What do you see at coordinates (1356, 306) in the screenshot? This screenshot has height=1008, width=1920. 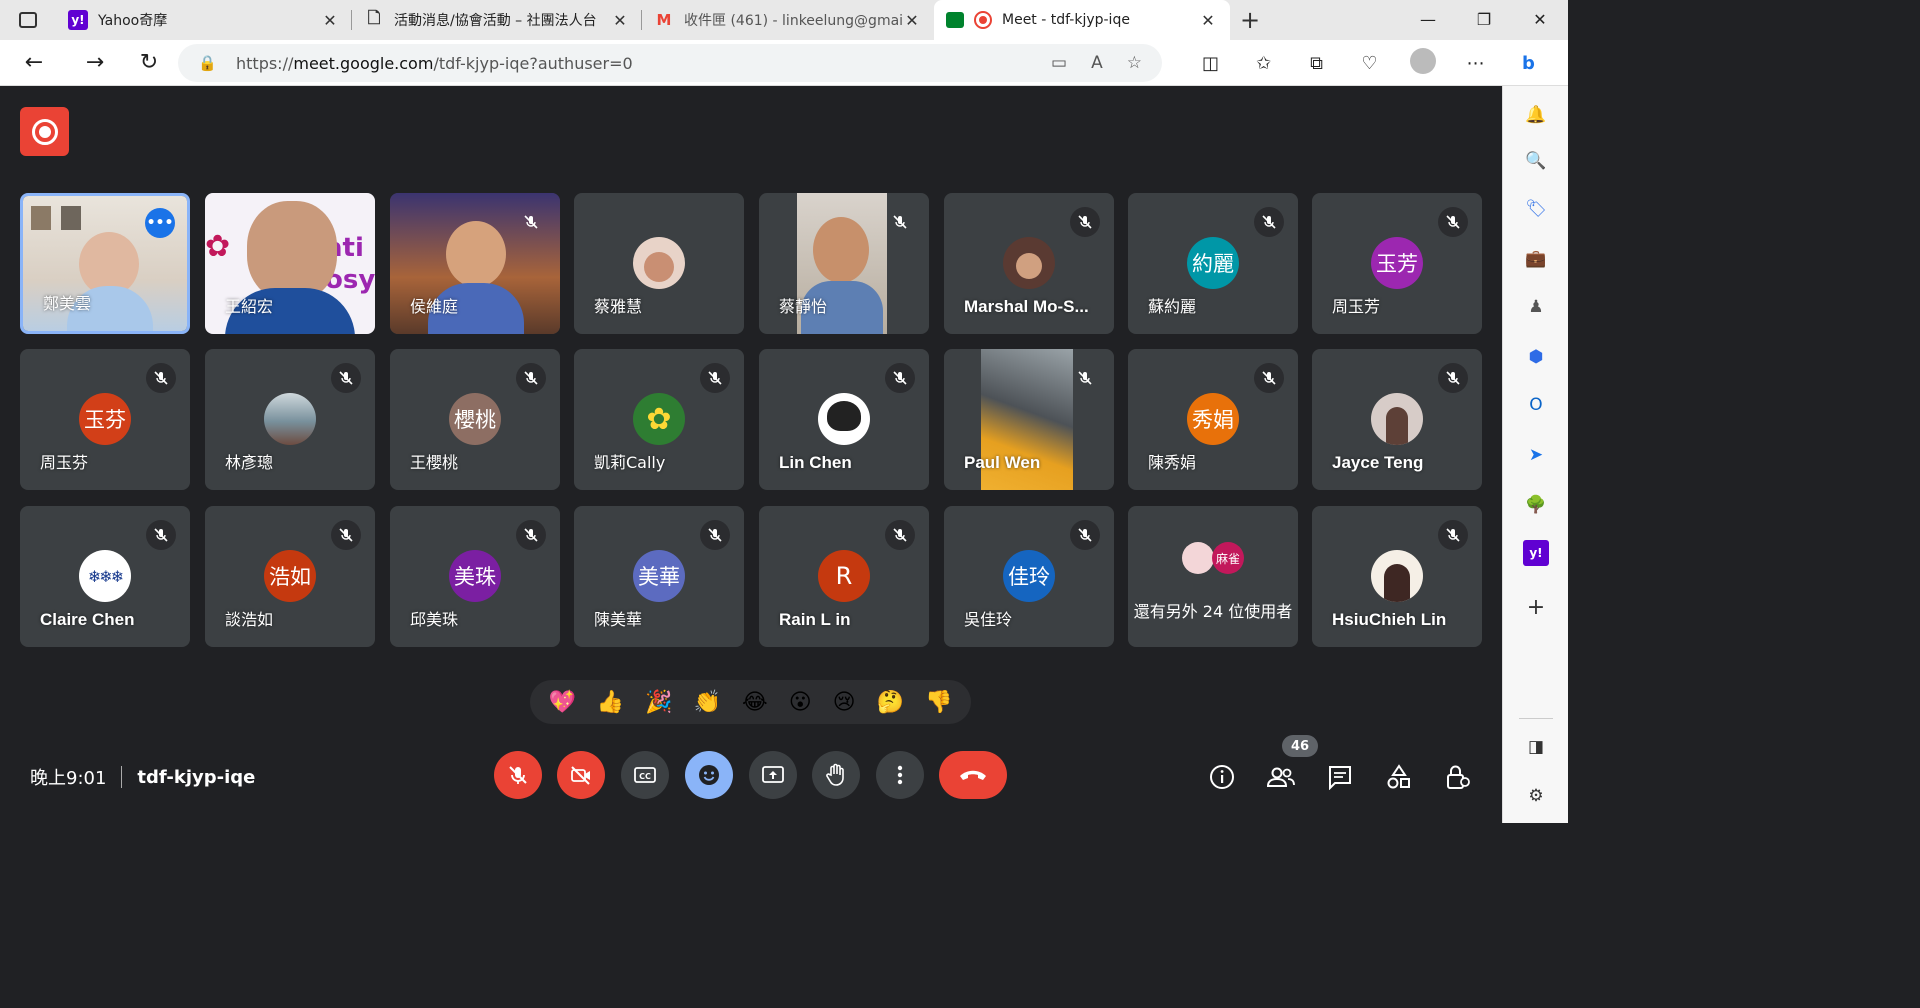 I see `participant-name: 周玉芳` at bounding box center [1356, 306].